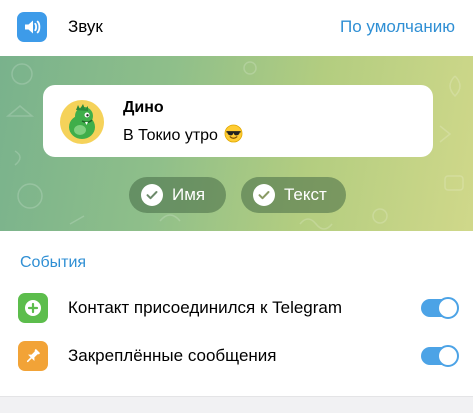 This screenshot has height=413, width=473. Describe the element at coordinates (172, 355) in the screenshot. I see `event-pinned-messages-label: Закреплённые сообщения` at that location.